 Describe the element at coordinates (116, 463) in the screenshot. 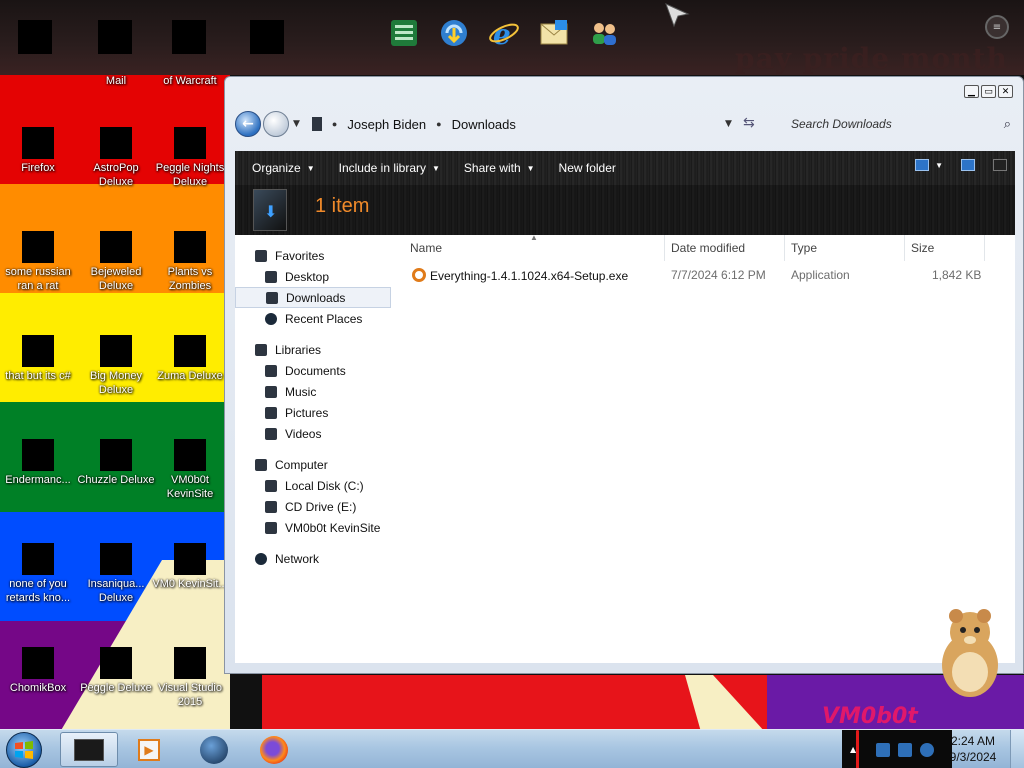

I see `desktop-icon-chuzzle: Chuzzle Deluxe` at that location.